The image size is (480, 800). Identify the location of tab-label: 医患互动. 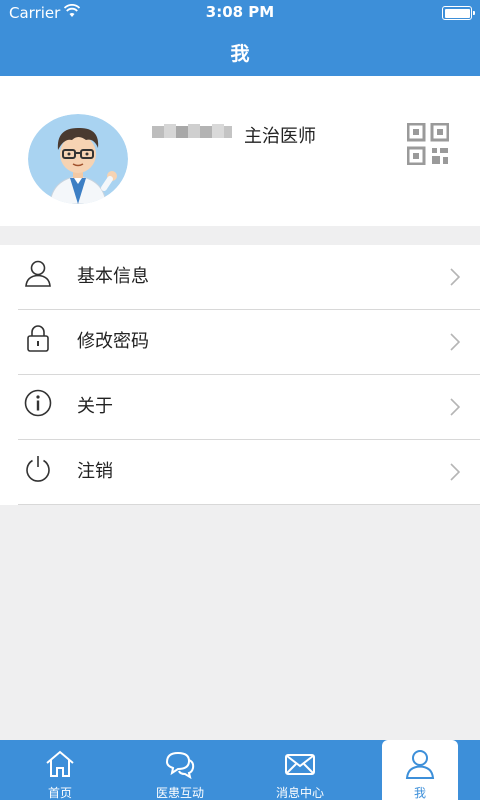
(179, 793).